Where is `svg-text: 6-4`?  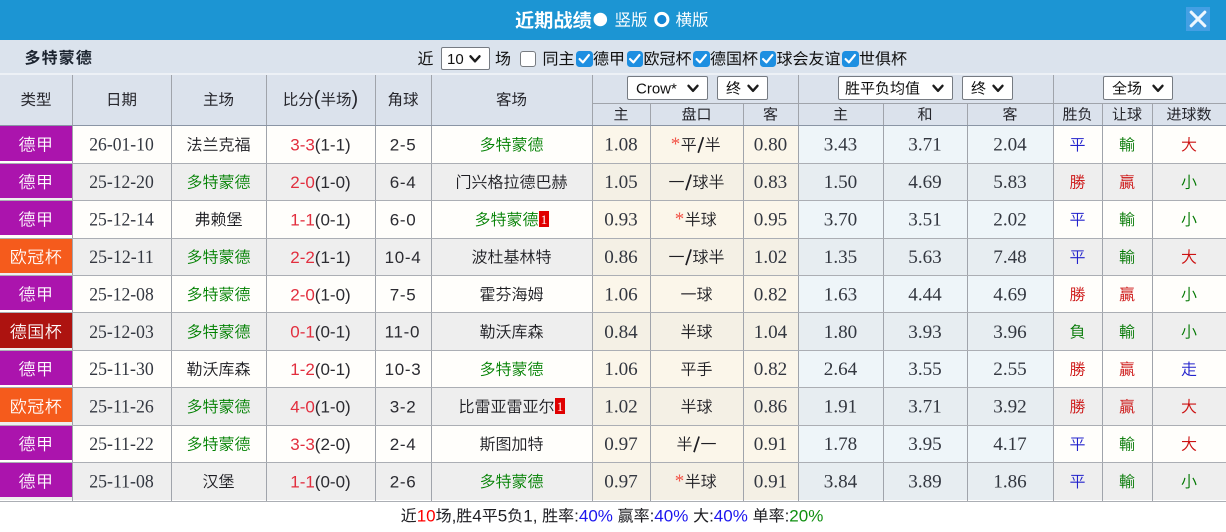 svg-text: 6-4 is located at coordinates (403, 182).